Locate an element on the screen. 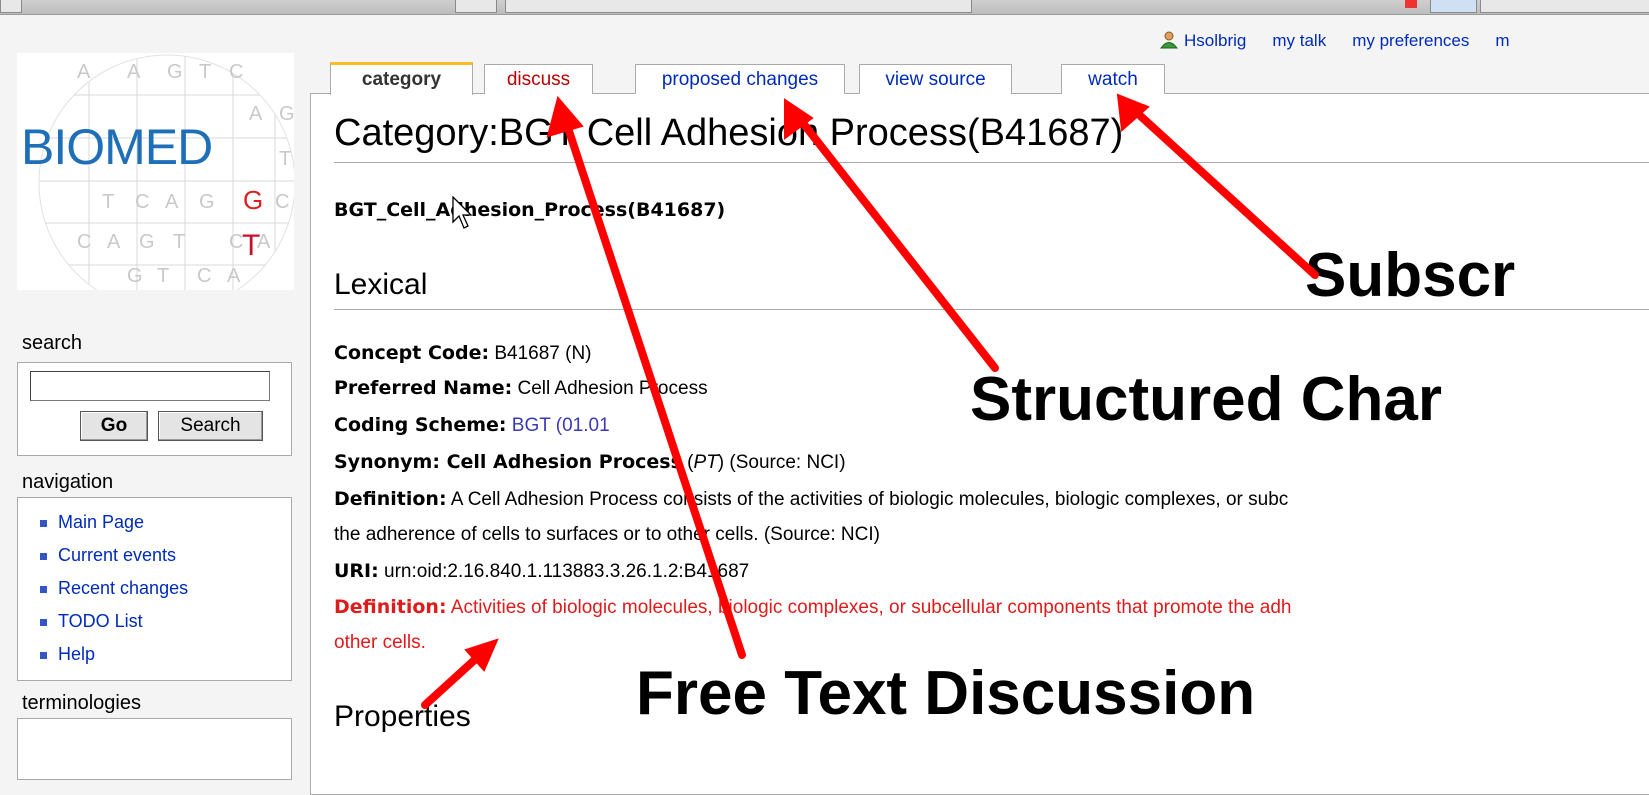 Image resolution: width=1649 pixels, height=795 pixels. site-logo: AAGTC AG T TCAGC CAGTCA GTCA BIOMED G T is located at coordinates (155, 171).